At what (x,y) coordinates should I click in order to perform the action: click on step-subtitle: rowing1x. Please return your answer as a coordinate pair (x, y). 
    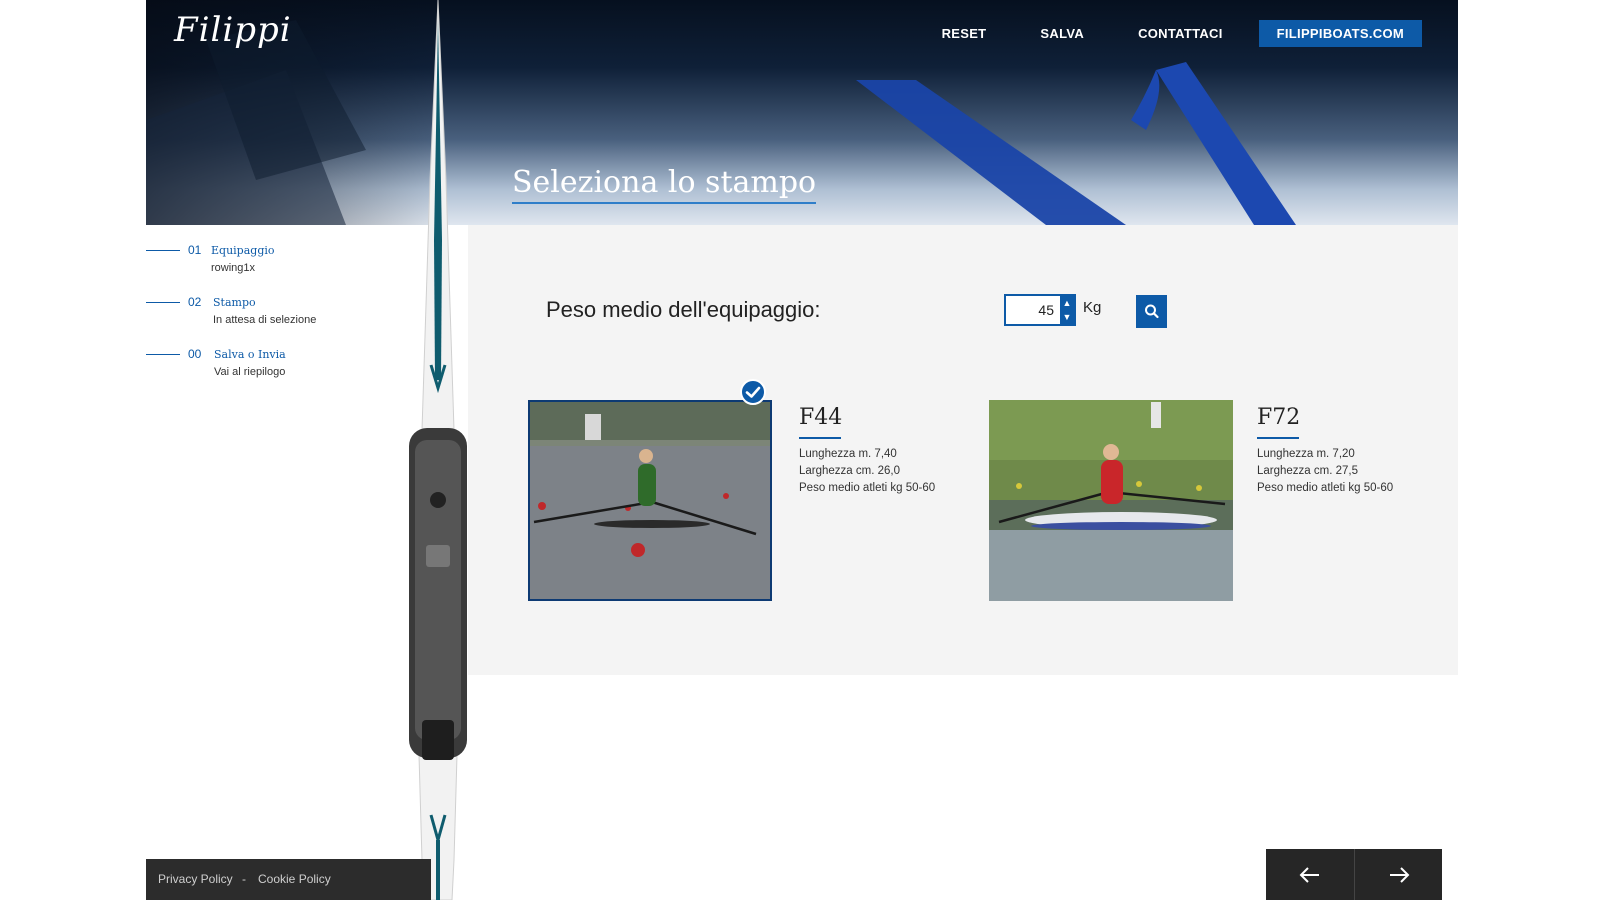
    Looking at the image, I should click on (233, 268).